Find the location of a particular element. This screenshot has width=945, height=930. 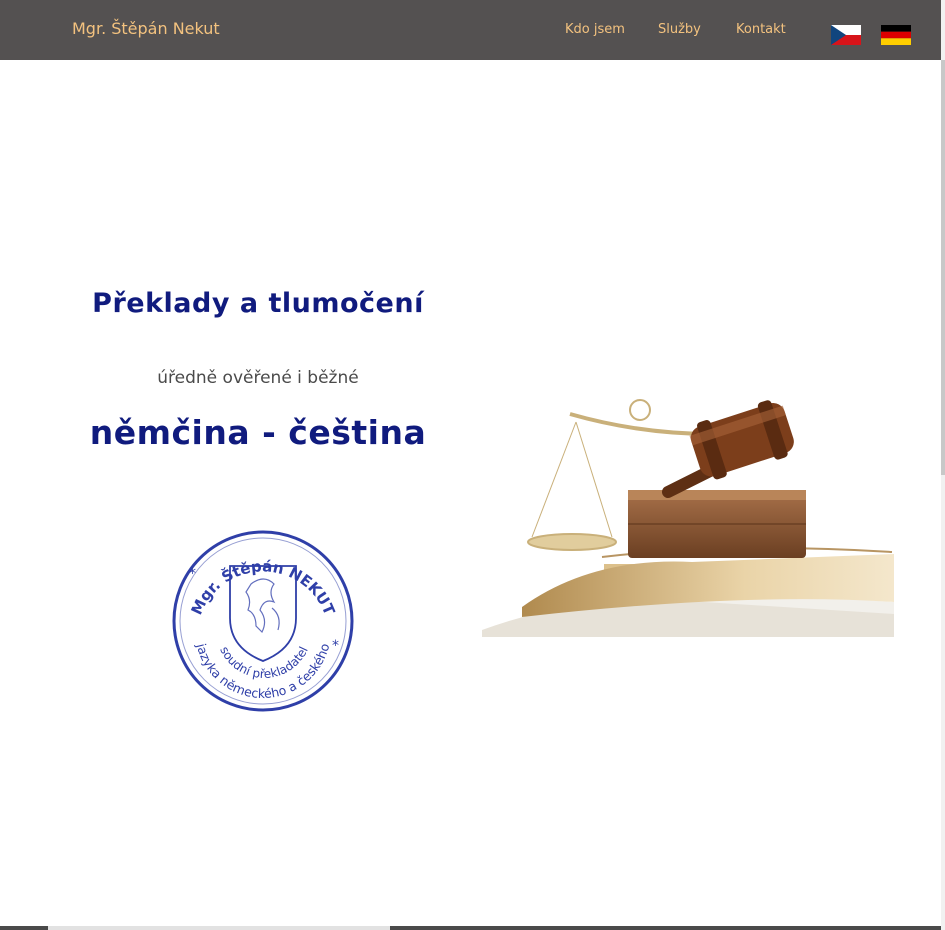

brand-link: Mgr. Štěpán Nekut is located at coordinates (146, 28).